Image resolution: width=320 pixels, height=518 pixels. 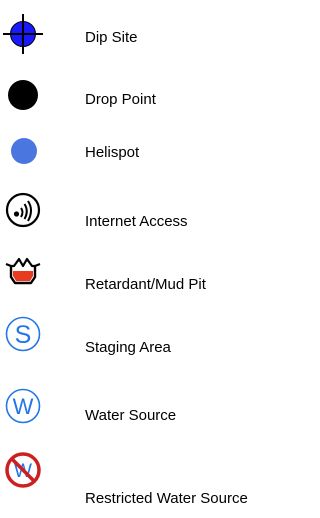 What do you see at coordinates (23, 470) in the screenshot?
I see `prohibited-water-source-icon: W` at bounding box center [23, 470].